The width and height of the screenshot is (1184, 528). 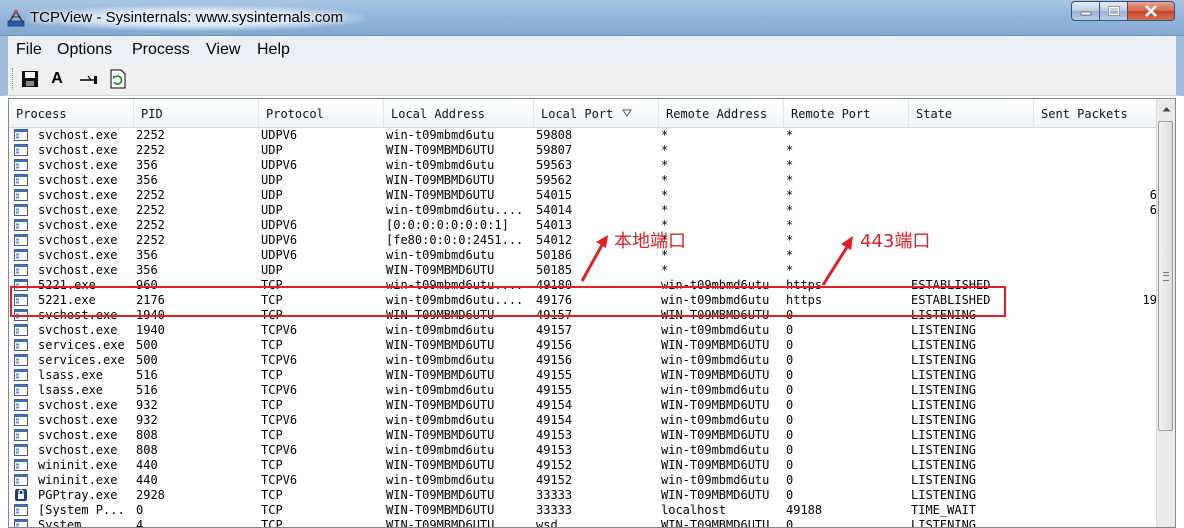 I want to click on connect-button, so click(x=89, y=79).